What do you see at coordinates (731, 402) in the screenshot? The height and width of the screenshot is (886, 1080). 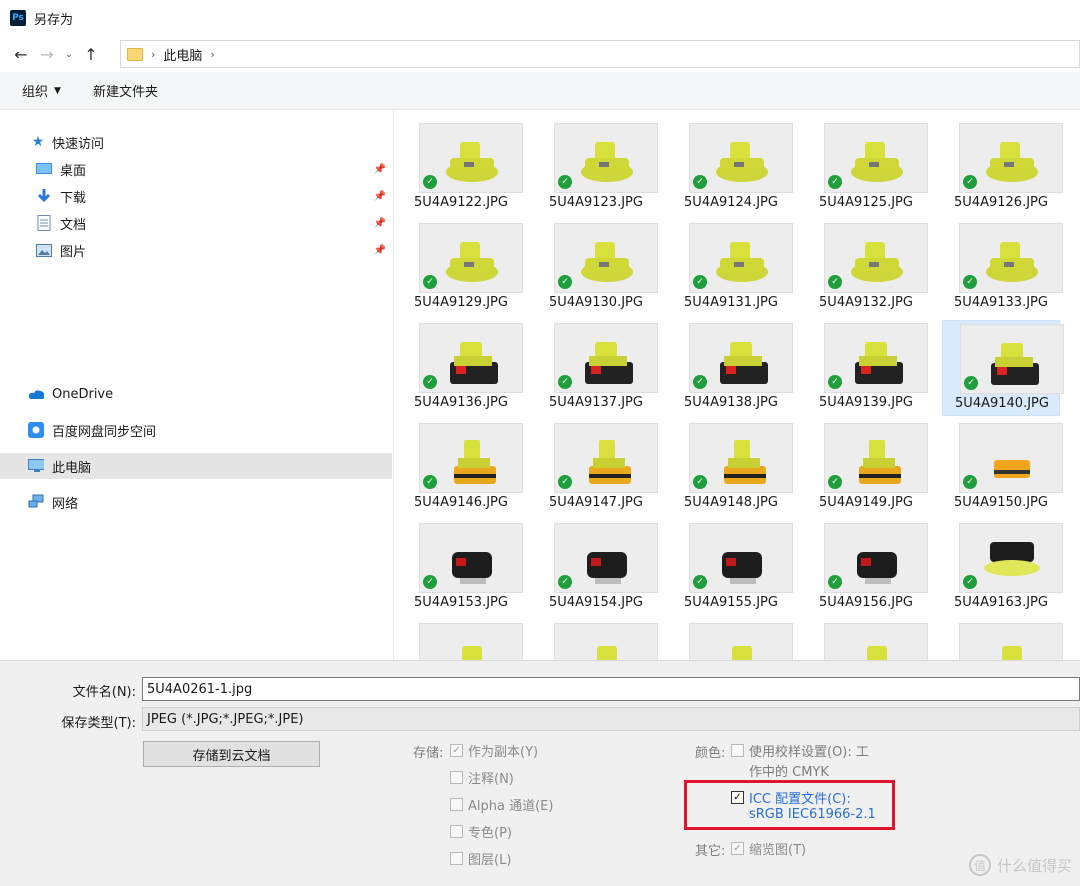 I see `file-name: 5U4A9138.JPG` at bounding box center [731, 402].